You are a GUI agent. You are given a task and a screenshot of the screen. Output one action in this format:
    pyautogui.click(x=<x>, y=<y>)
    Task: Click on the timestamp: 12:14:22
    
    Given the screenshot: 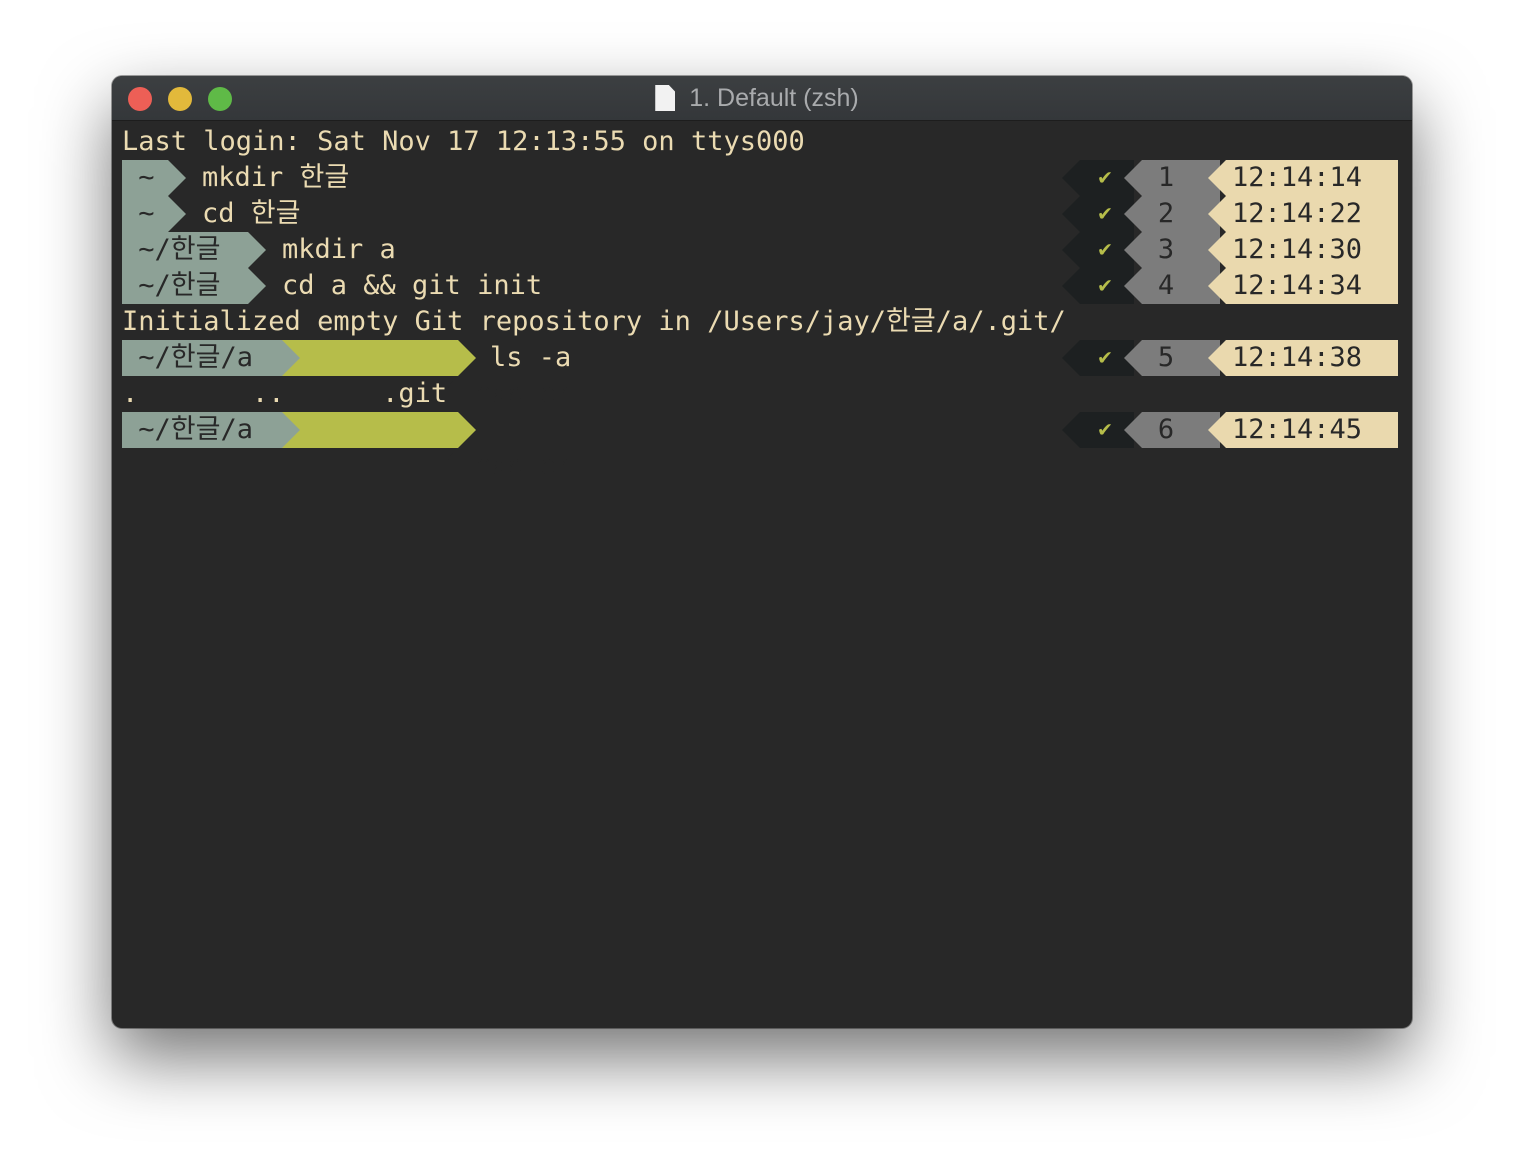 What is the action you would take?
    pyautogui.click(x=1297, y=213)
    